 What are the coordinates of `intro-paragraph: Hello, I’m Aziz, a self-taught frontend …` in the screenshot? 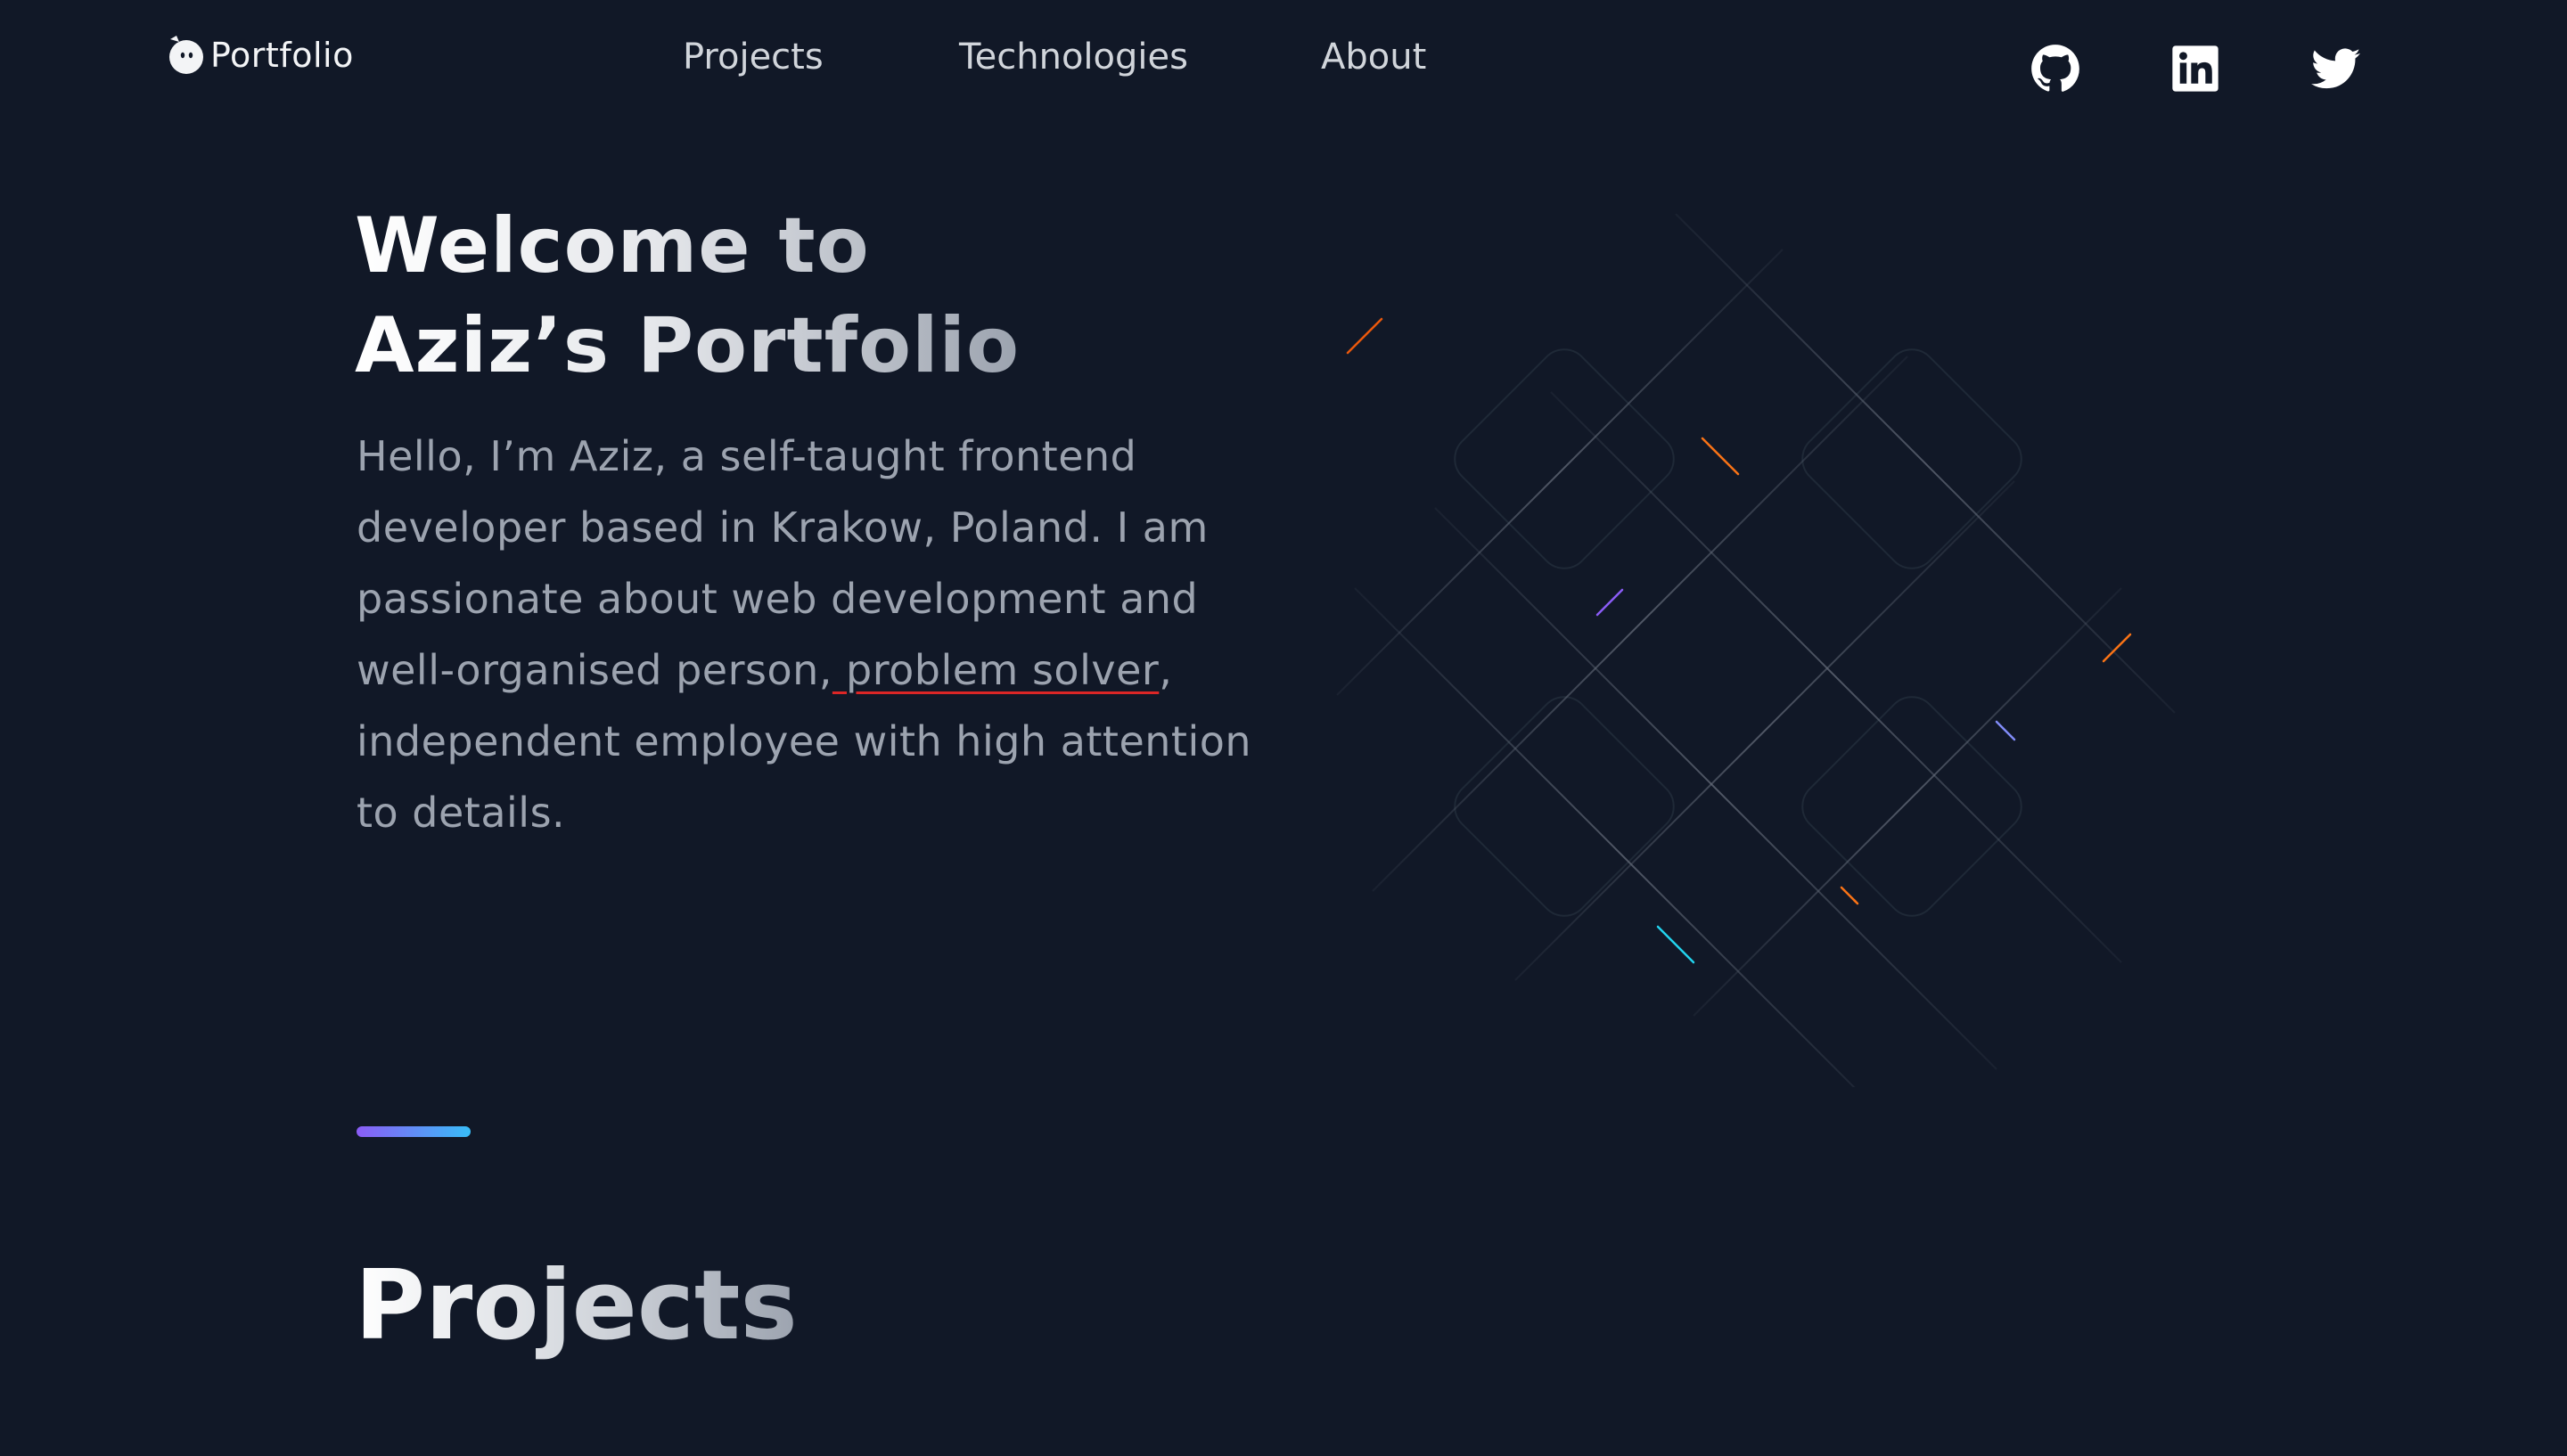 It's located at (821, 634).